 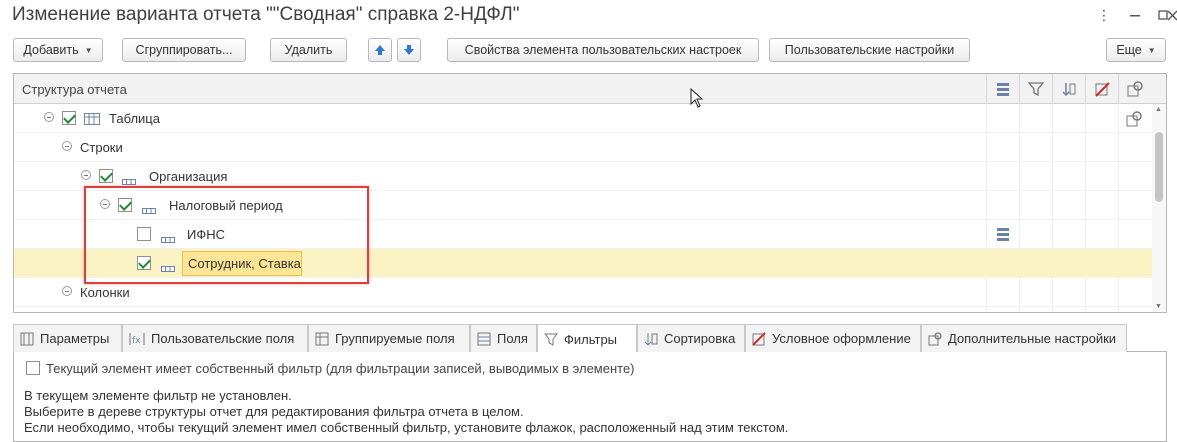 I want to click on more-button: Еще ▼, so click(x=1136, y=50).